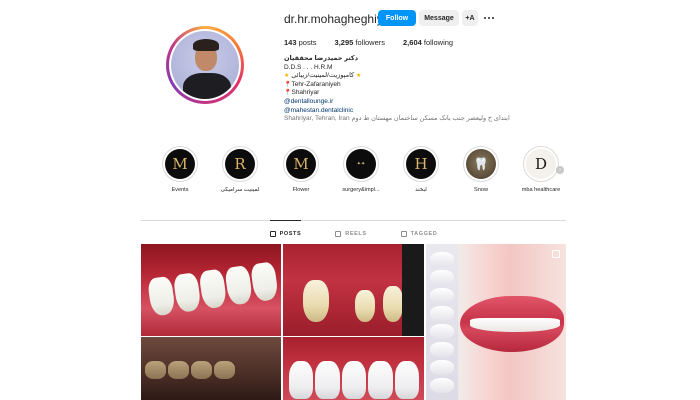  What do you see at coordinates (412, 42) in the screenshot?
I see `following-count: 2,604` at bounding box center [412, 42].